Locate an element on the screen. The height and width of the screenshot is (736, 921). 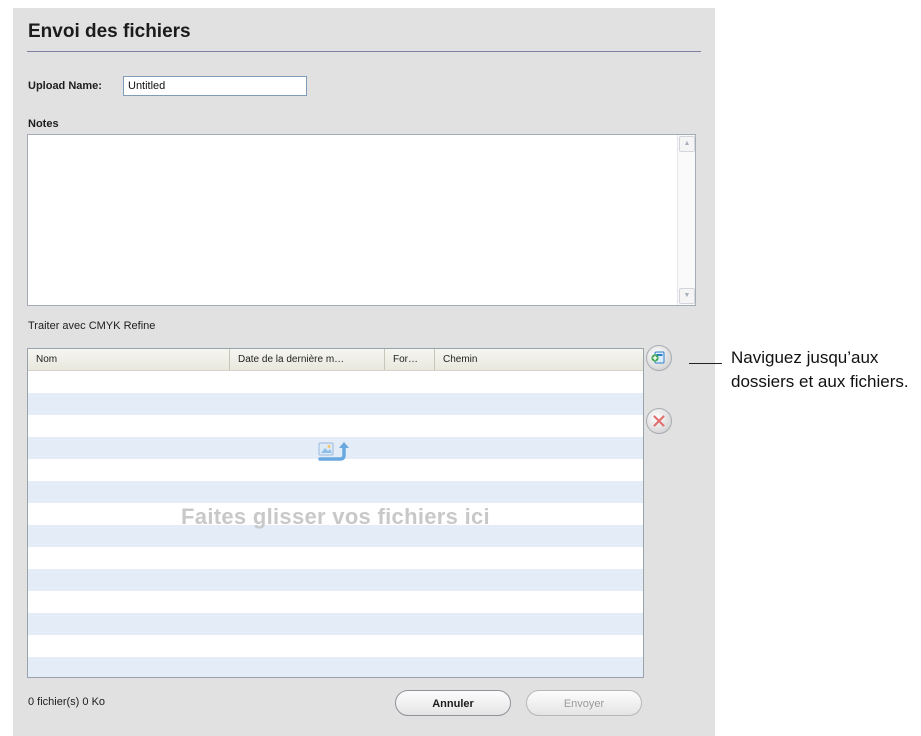
callout-leader-line is located at coordinates (705, 363).